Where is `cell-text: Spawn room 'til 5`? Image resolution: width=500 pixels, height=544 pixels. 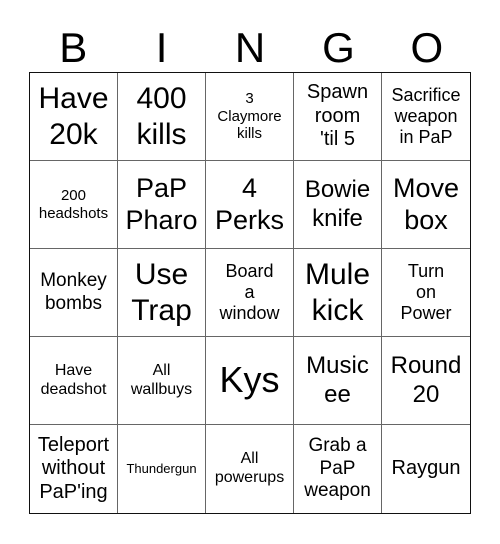 cell-text: Spawn room 'til 5 is located at coordinates (337, 116).